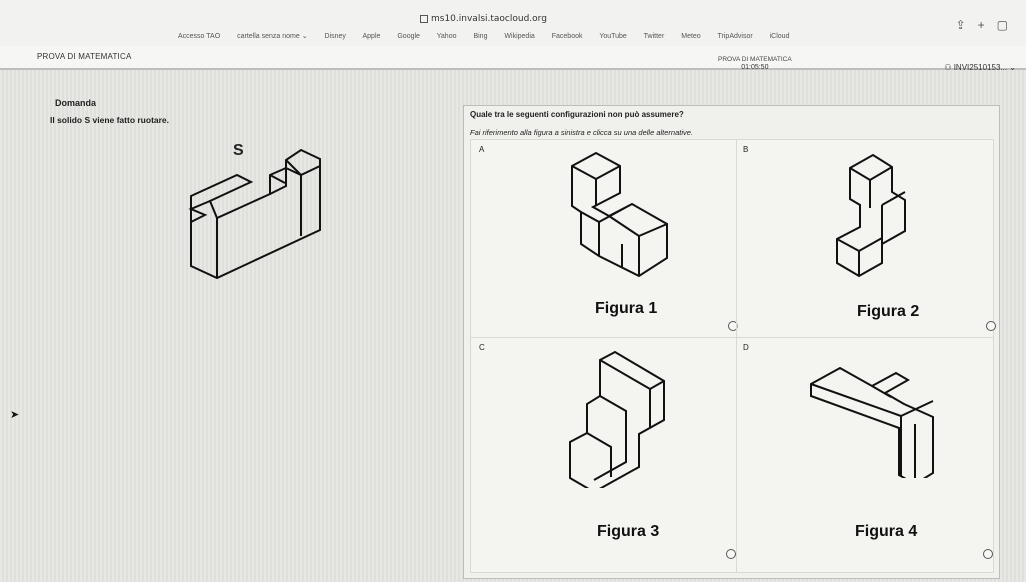 This screenshot has width=1026, height=582. I want to click on bookmark-meteo: Meteo, so click(690, 36).